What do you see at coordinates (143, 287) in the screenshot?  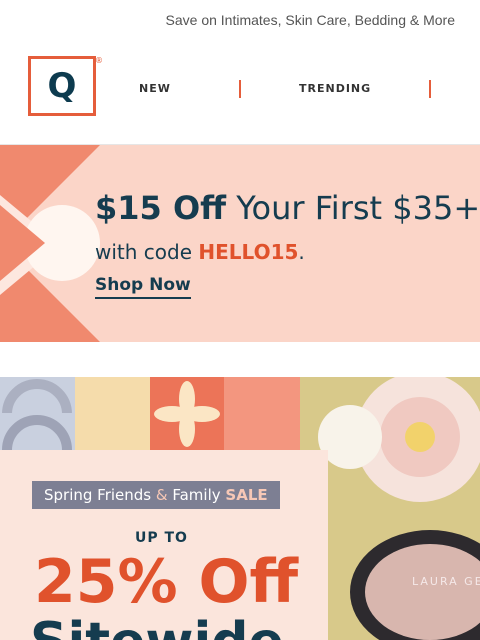 I see `shop-now-link: Shop Now` at bounding box center [143, 287].